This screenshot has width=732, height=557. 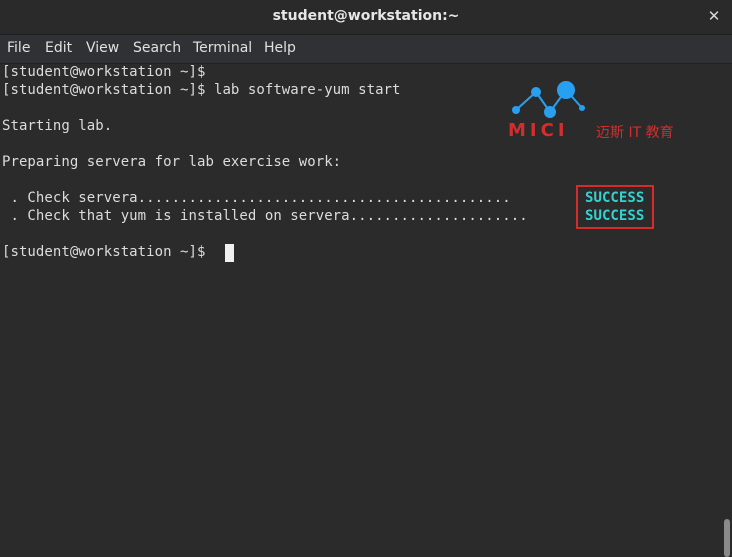 I want to click on menu-terminal: Terminal, so click(x=222, y=48).